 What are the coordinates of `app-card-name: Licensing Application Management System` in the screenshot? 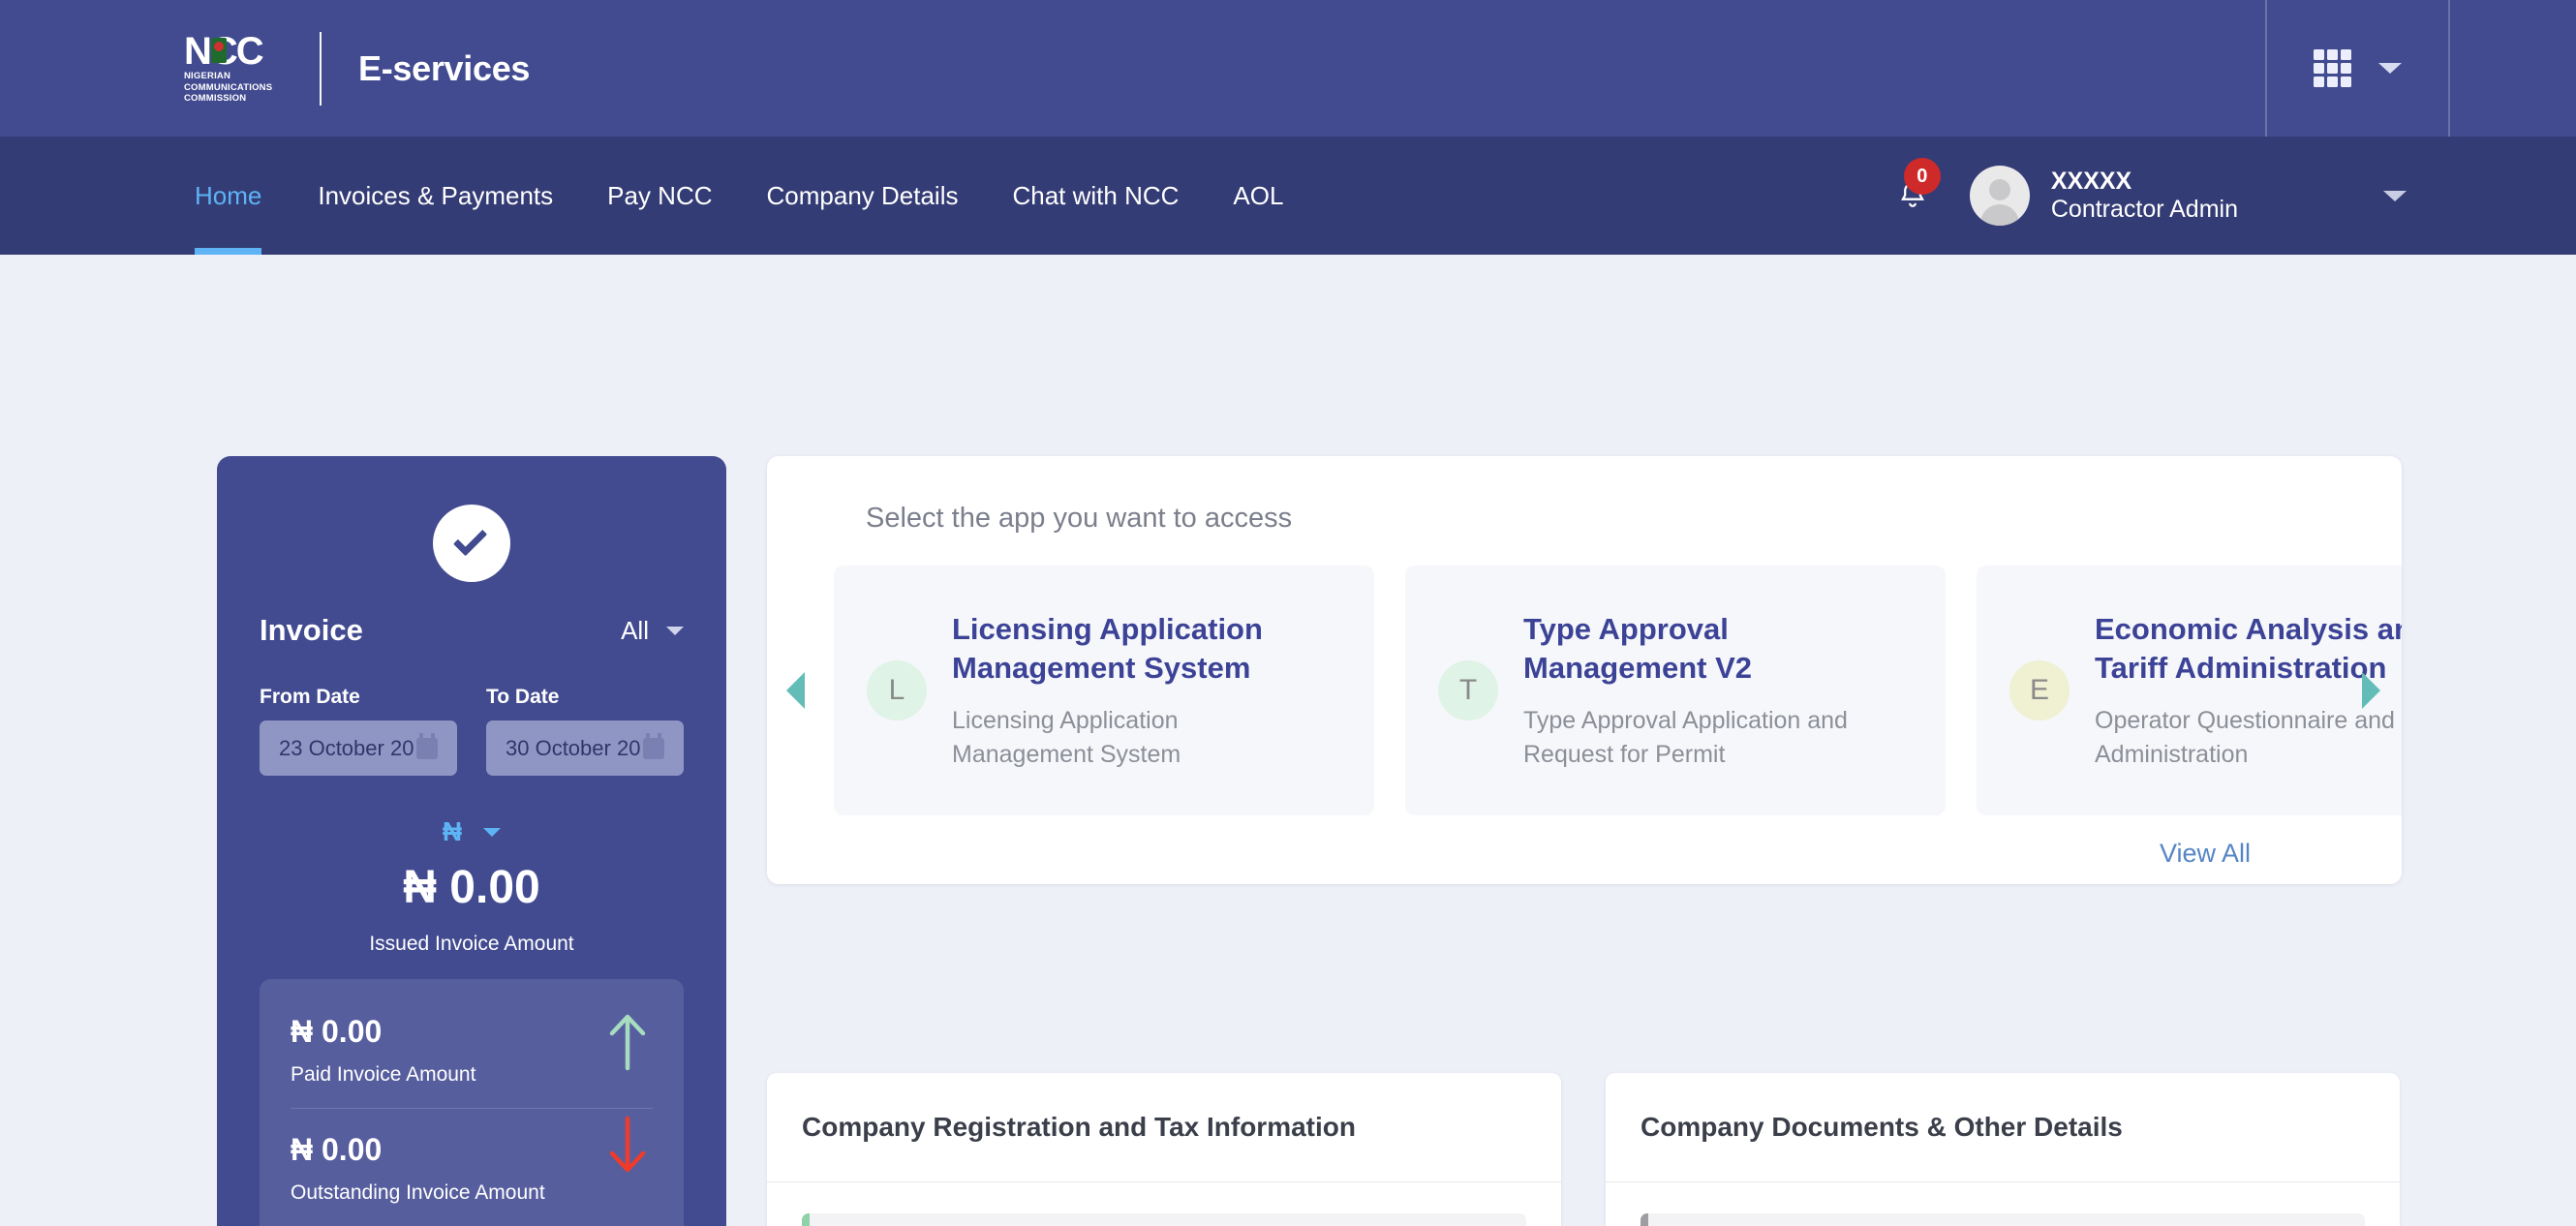 It's located at (1107, 648).